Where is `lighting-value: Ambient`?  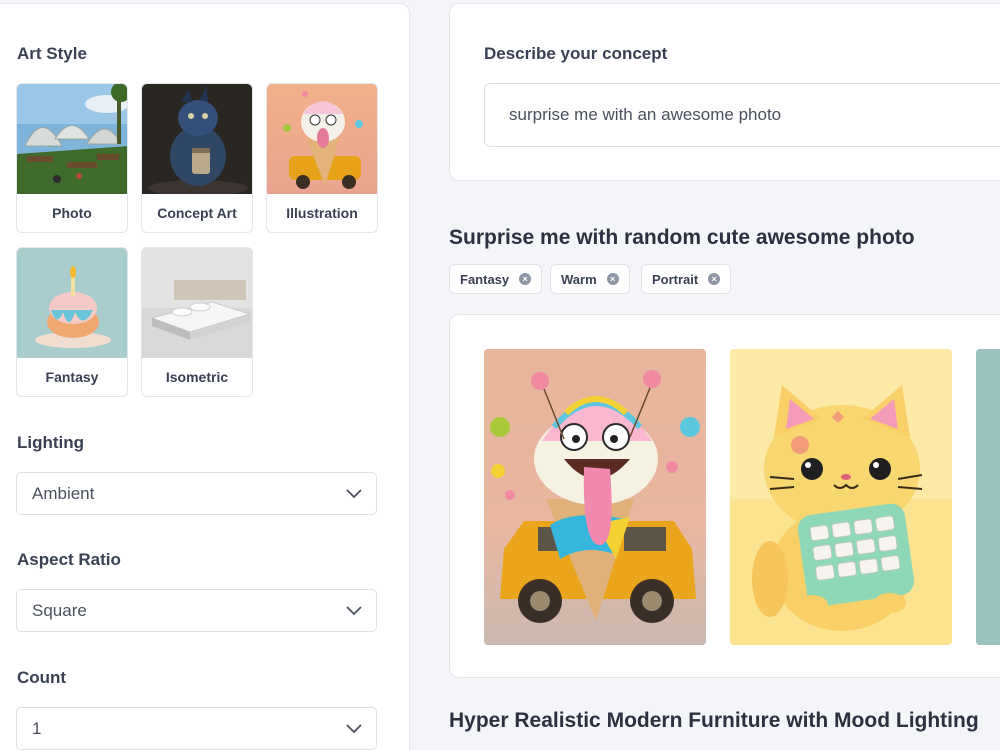 lighting-value: Ambient is located at coordinates (63, 493).